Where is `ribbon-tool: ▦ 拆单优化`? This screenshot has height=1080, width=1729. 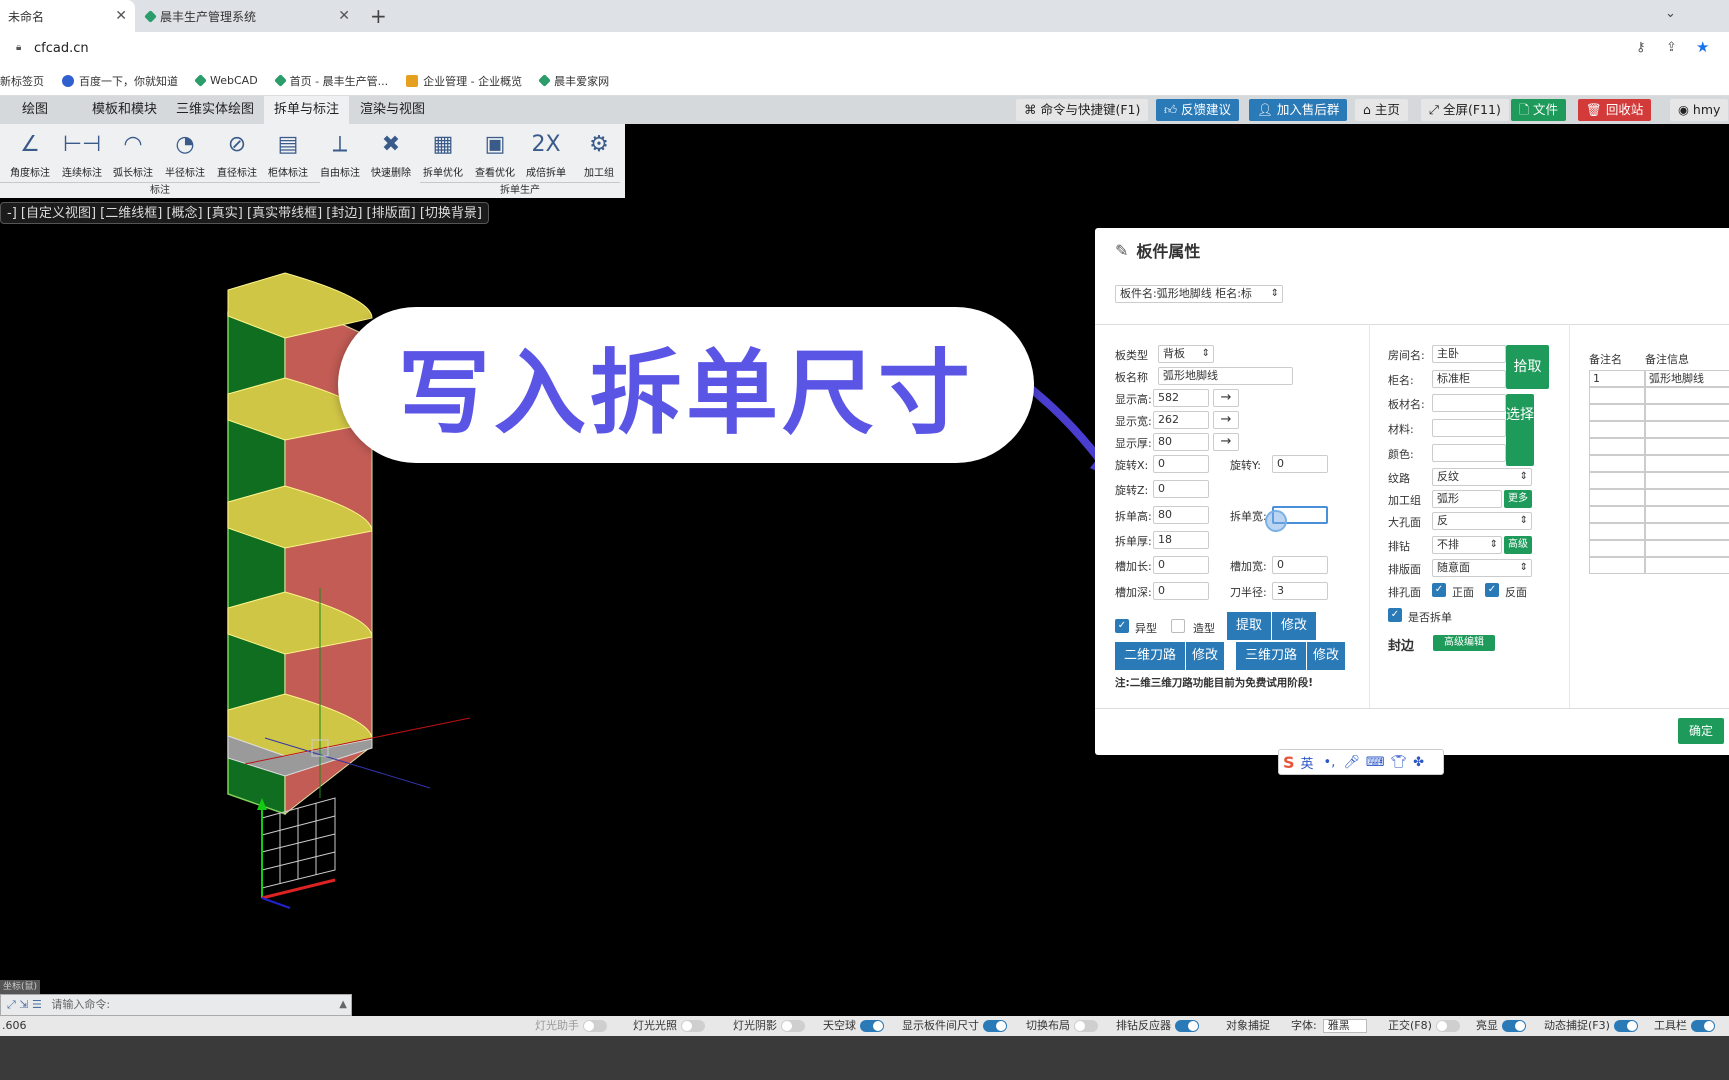 ribbon-tool: ▦ 拆单优化 is located at coordinates (443, 152).